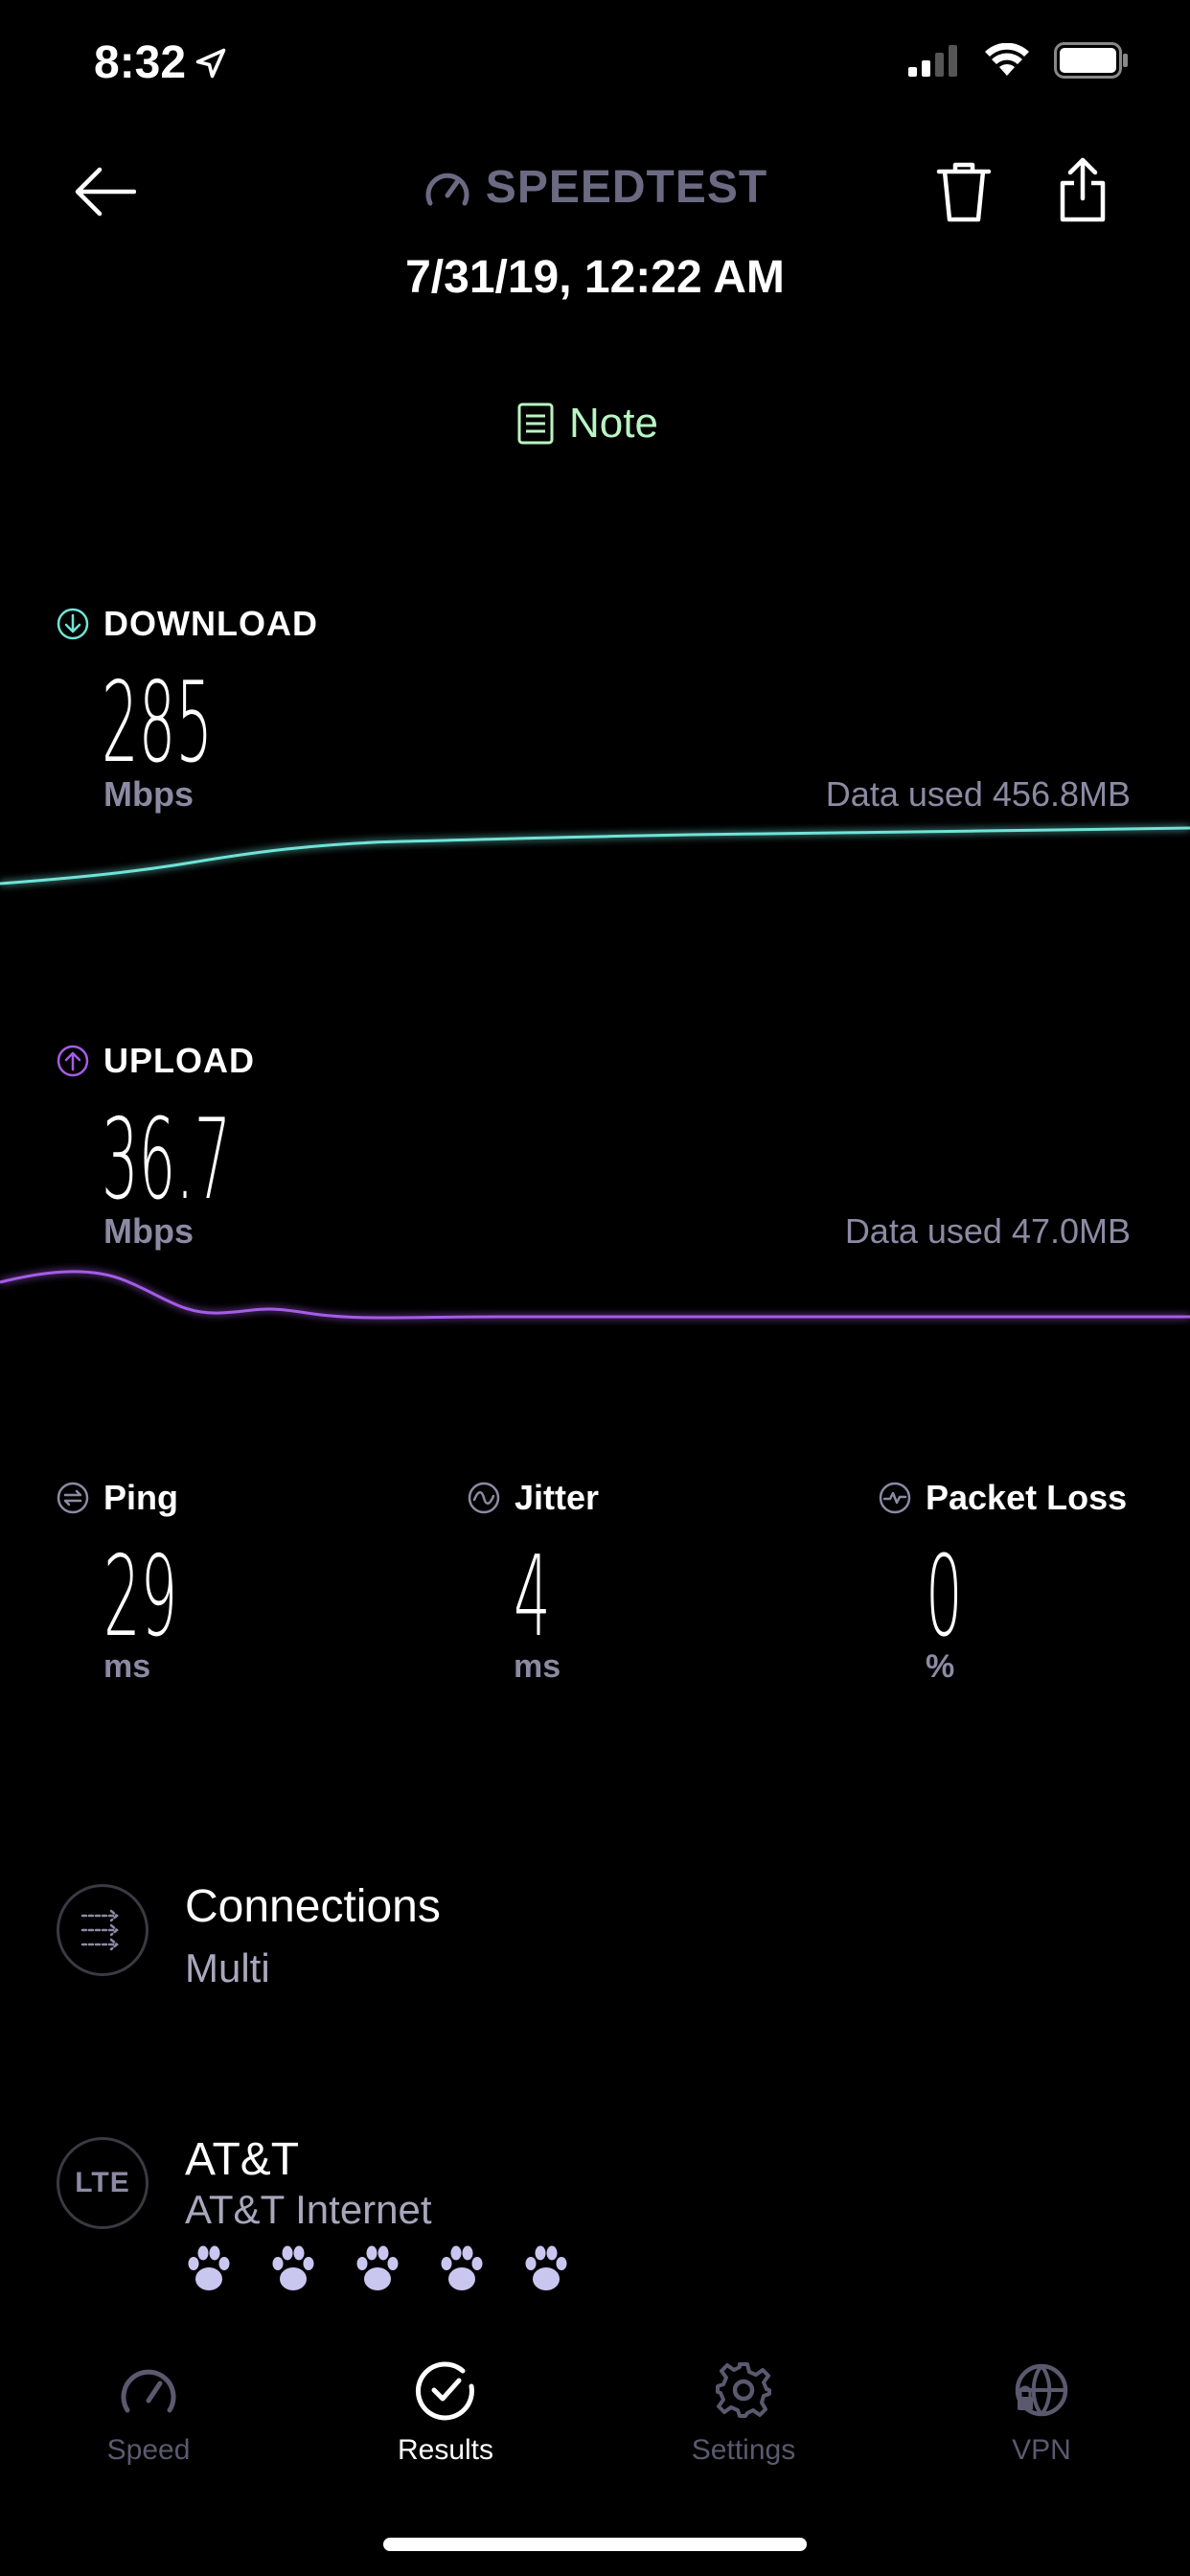 This screenshot has width=1190, height=2576. I want to click on upload-graph-line, so click(595, 1295).